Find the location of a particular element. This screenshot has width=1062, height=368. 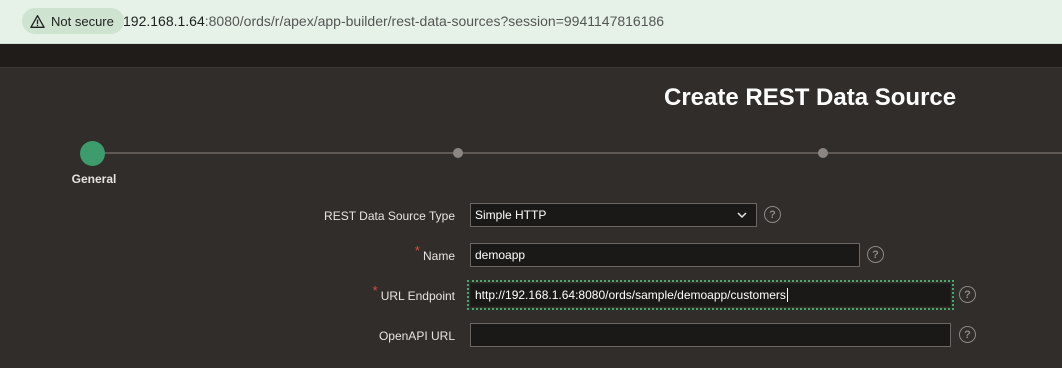

name-label-text: Name is located at coordinates (438, 256).